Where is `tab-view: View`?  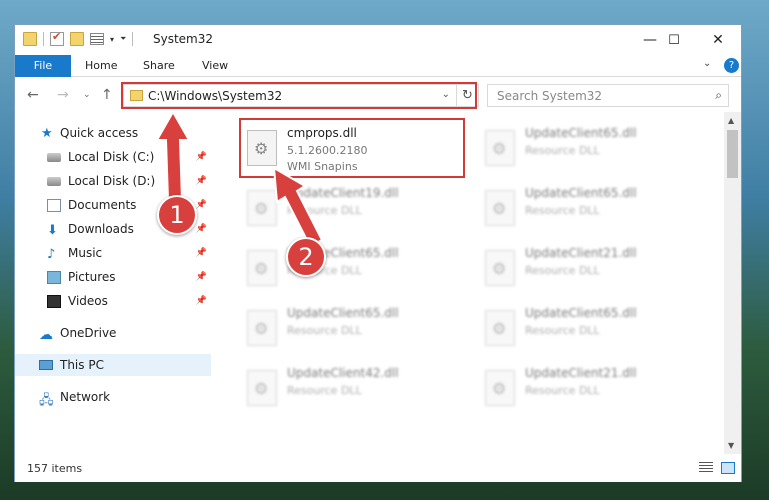
tab-view: View is located at coordinates (215, 66).